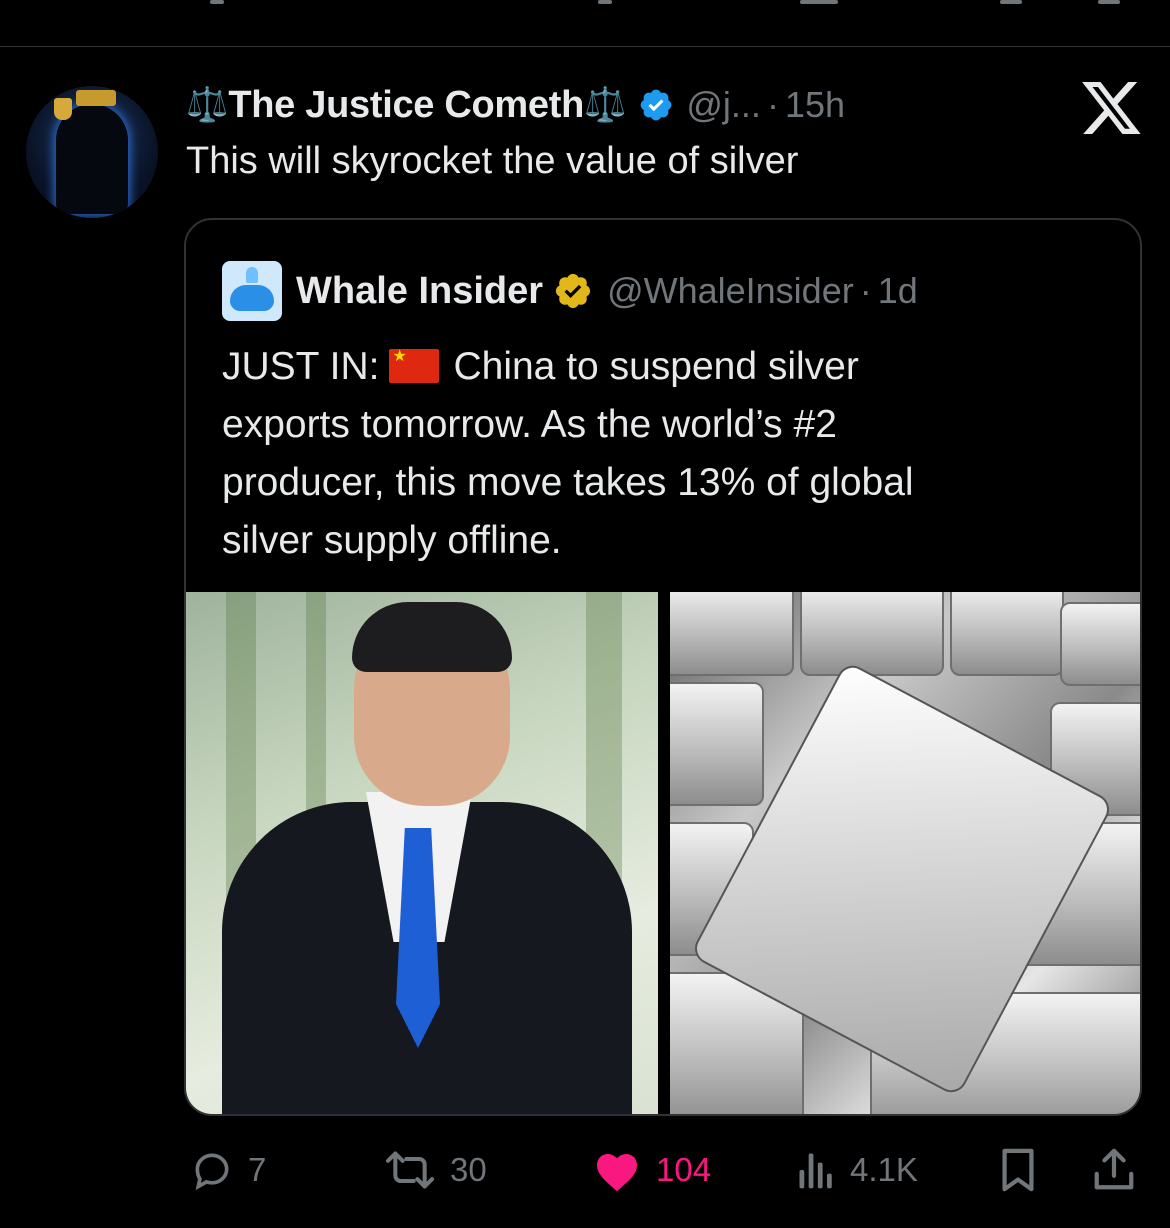 Image resolution: width=1170 pixels, height=1228 pixels. I want to click on tweet-actions: 7 30 104 4.1K, so click(585, 1170).